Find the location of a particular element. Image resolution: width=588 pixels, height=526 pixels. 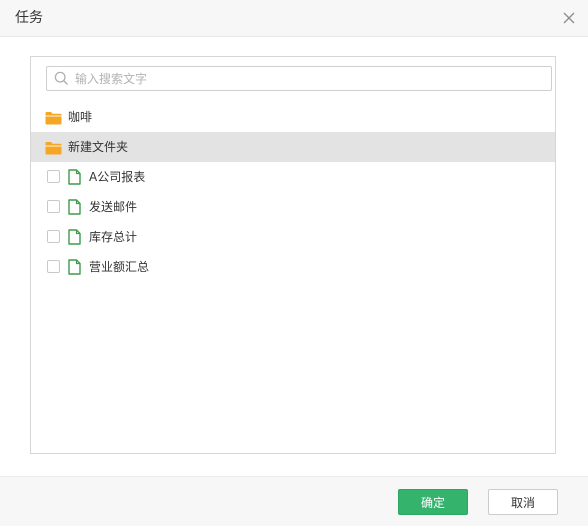

search-box is located at coordinates (299, 78).